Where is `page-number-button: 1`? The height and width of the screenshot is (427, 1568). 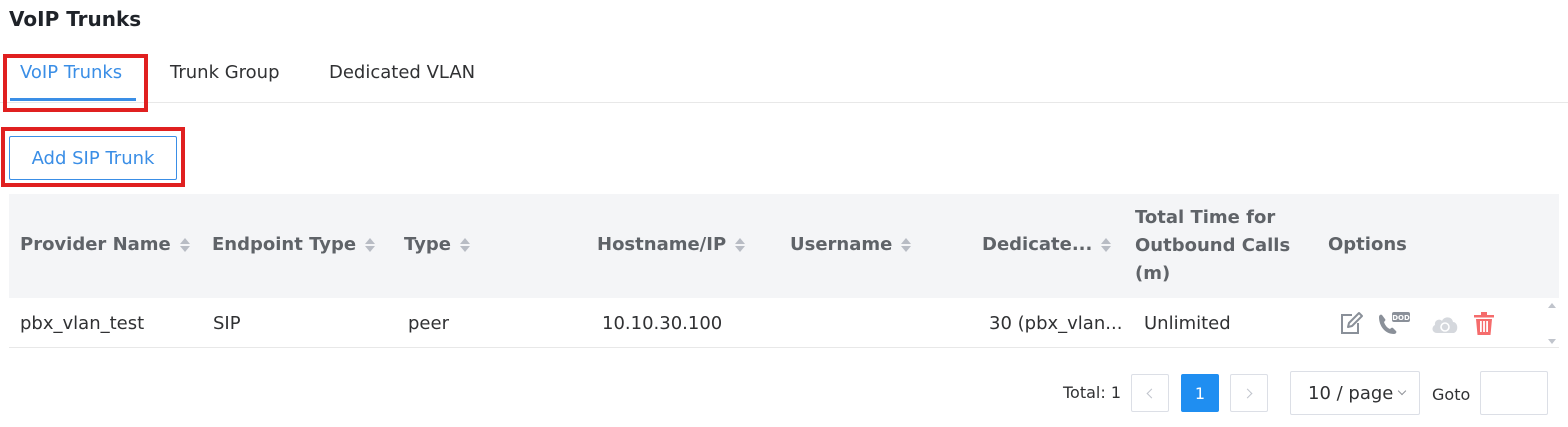 page-number-button: 1 is located at coordinates (1200, 393).